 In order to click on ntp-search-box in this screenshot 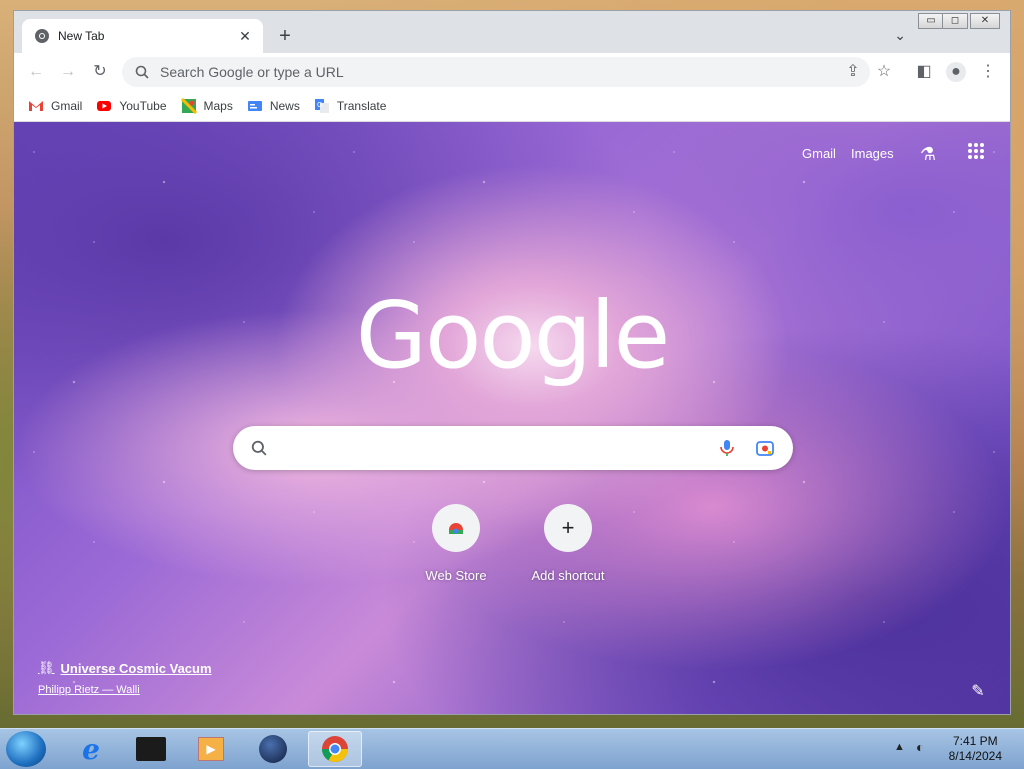, I will do `click(513, 448)`.